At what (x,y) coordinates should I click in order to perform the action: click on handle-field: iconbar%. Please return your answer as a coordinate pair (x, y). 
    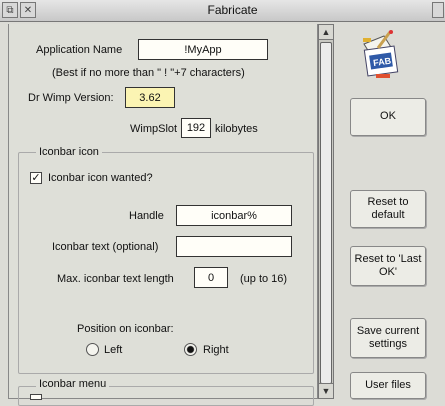
    Looking at the image, I should click on (234, 215).